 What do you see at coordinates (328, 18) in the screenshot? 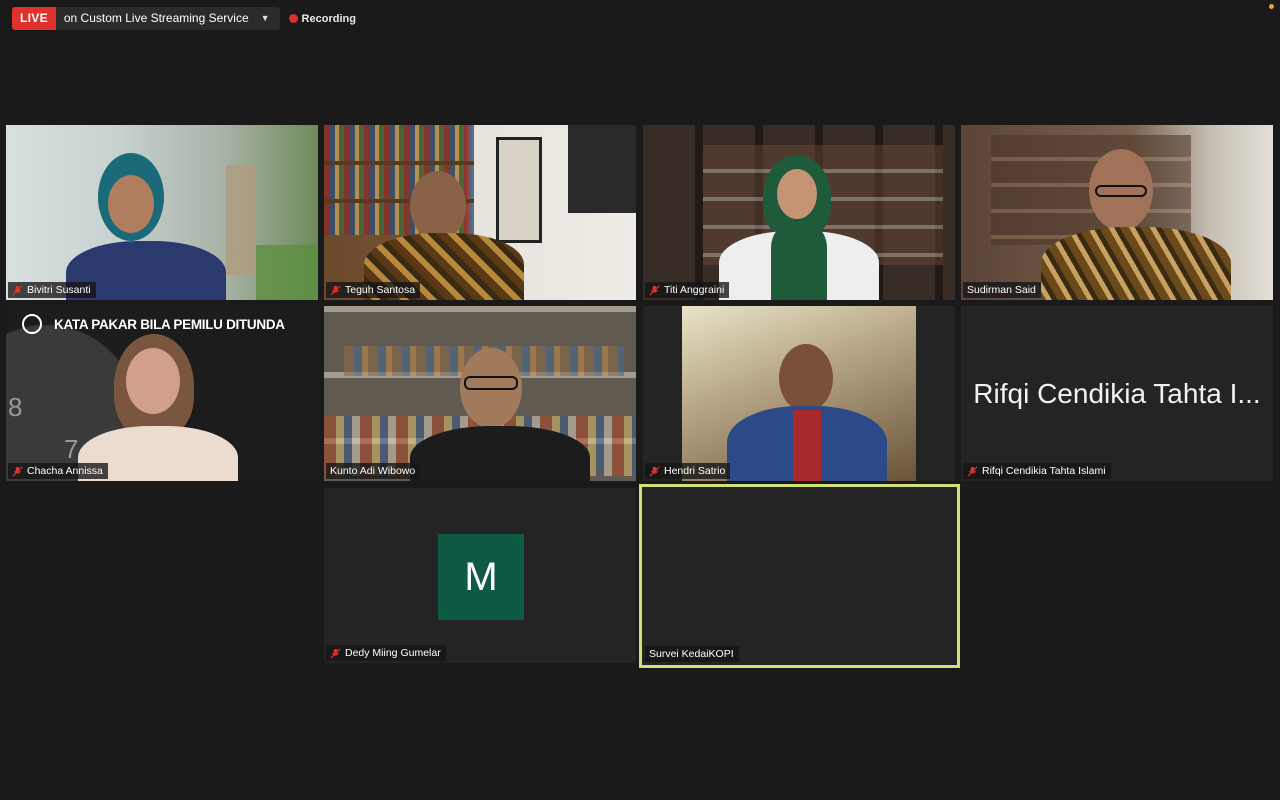
I see `recording-label: Recording` at bounding box center [328, 18].